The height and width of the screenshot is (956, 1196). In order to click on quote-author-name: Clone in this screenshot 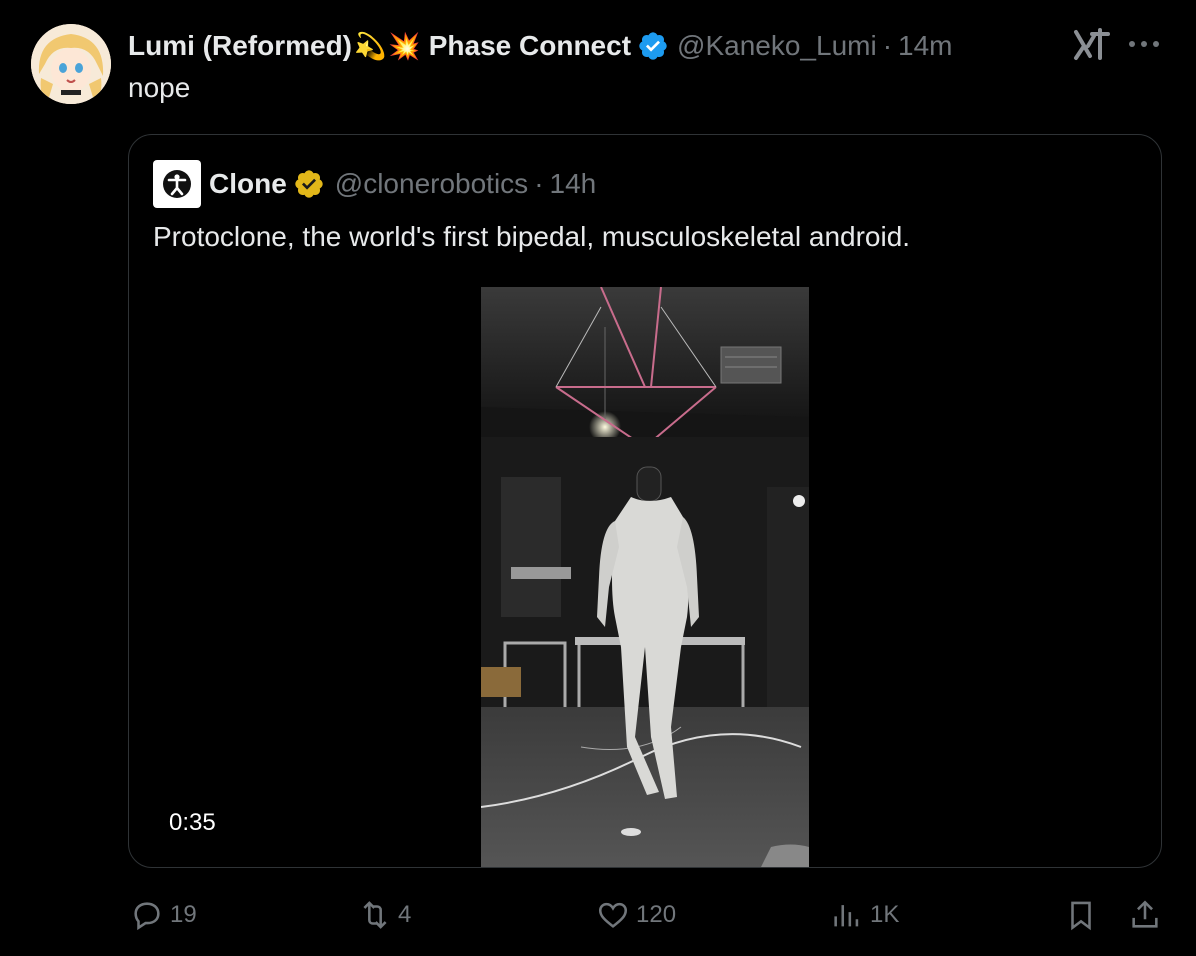, I will do `click(248, 184)`.